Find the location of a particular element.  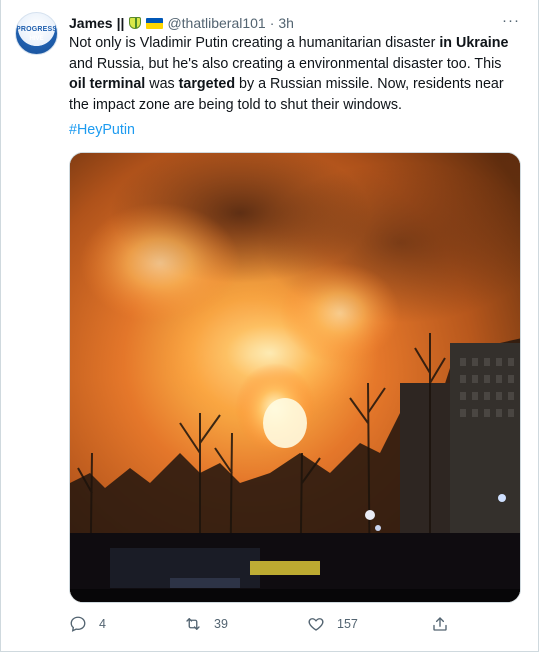

tweet-text-bold: in Ukraine is located at coordinates (474, 43).